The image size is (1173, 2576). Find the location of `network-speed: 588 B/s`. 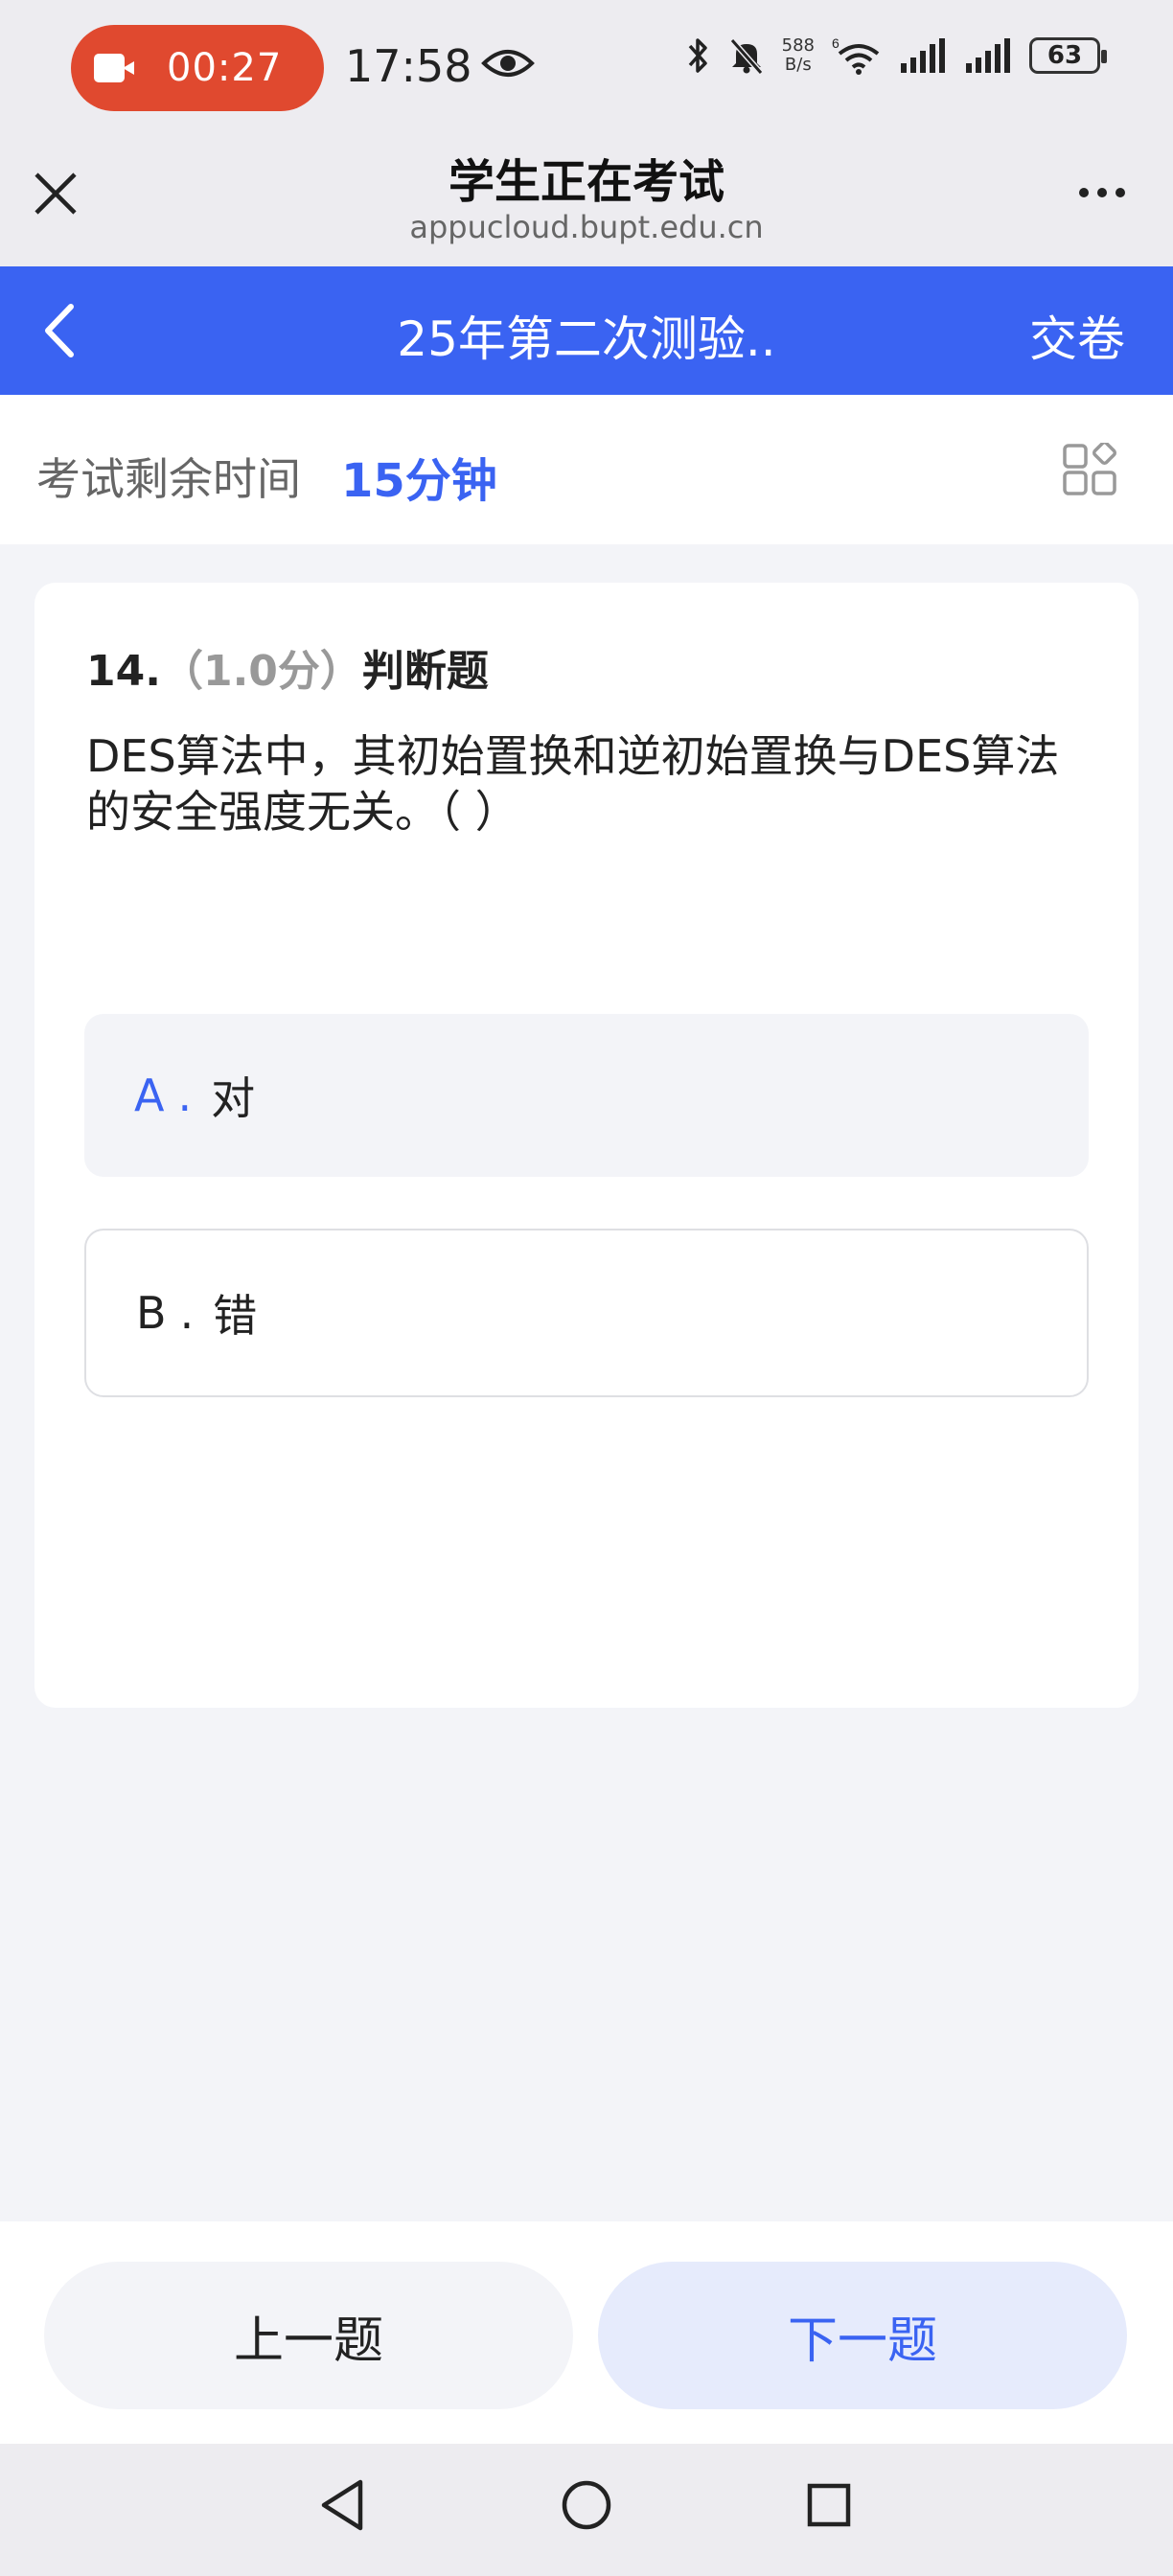

network-speed: 588 B/s is located at coordinates (798, 55).